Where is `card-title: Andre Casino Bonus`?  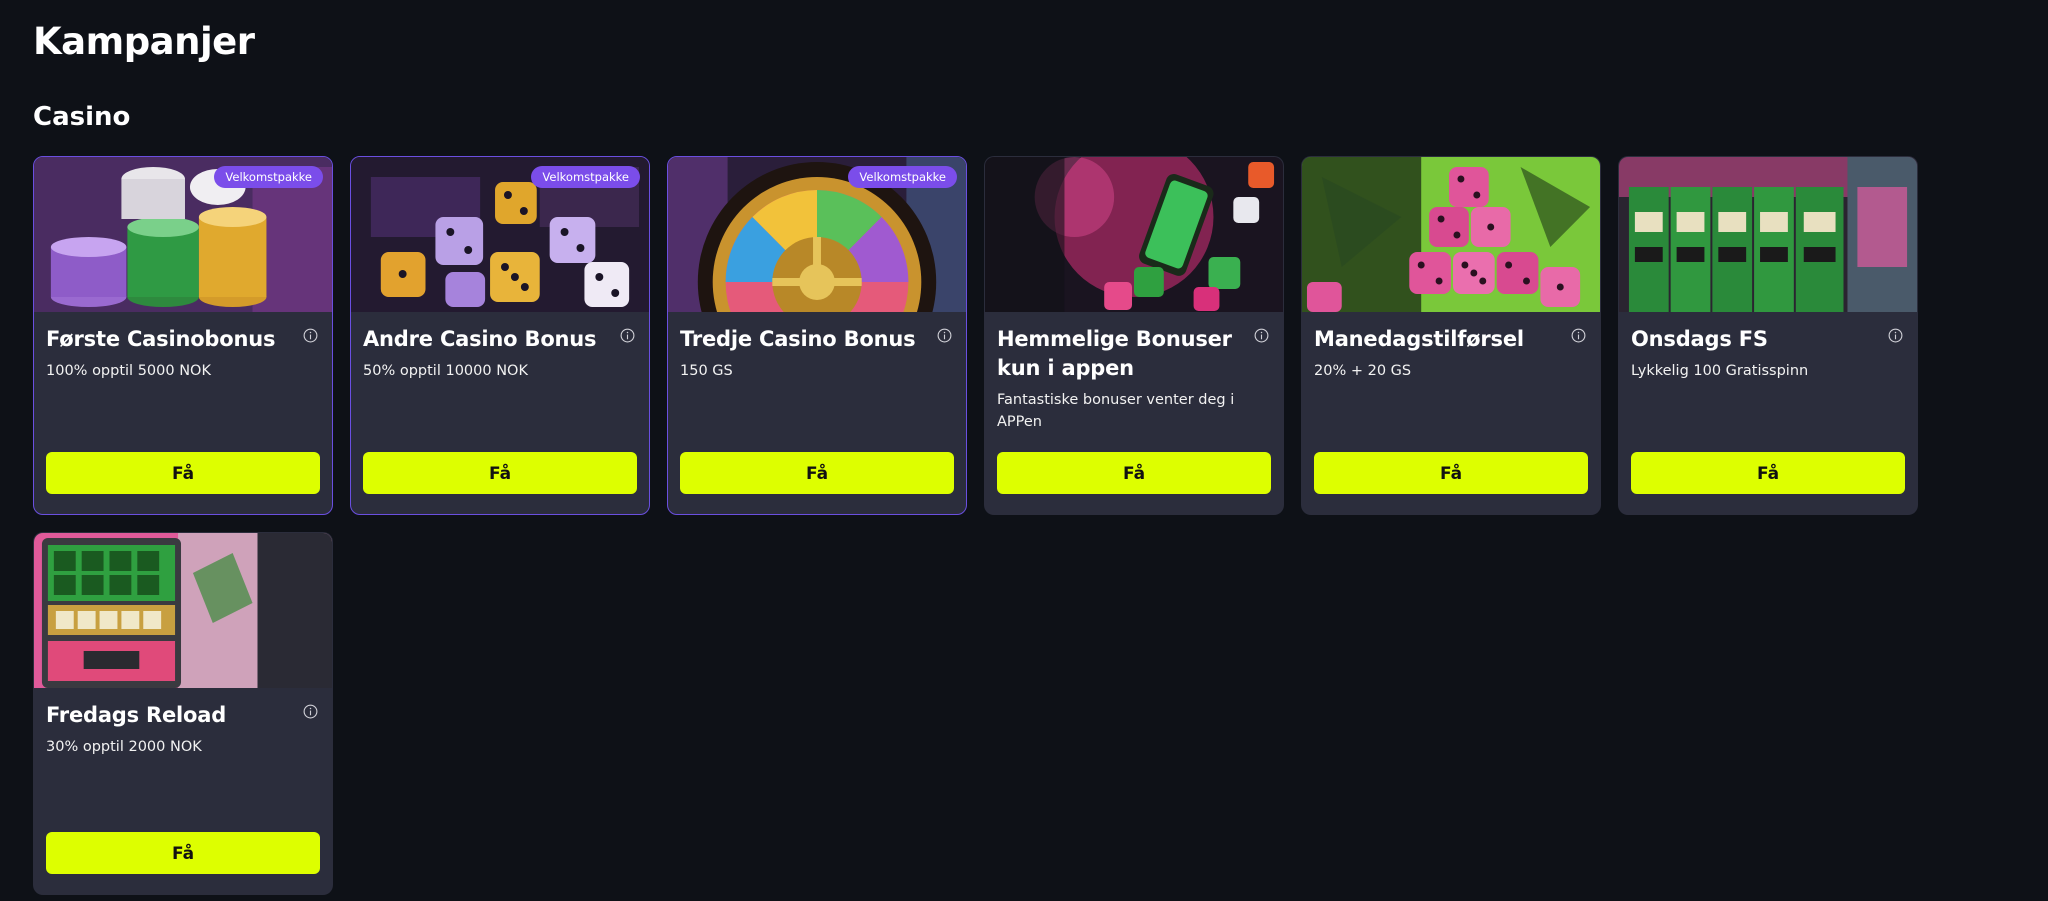 card-title: Andre Casino Bonus is located at coordinates (480, 339).